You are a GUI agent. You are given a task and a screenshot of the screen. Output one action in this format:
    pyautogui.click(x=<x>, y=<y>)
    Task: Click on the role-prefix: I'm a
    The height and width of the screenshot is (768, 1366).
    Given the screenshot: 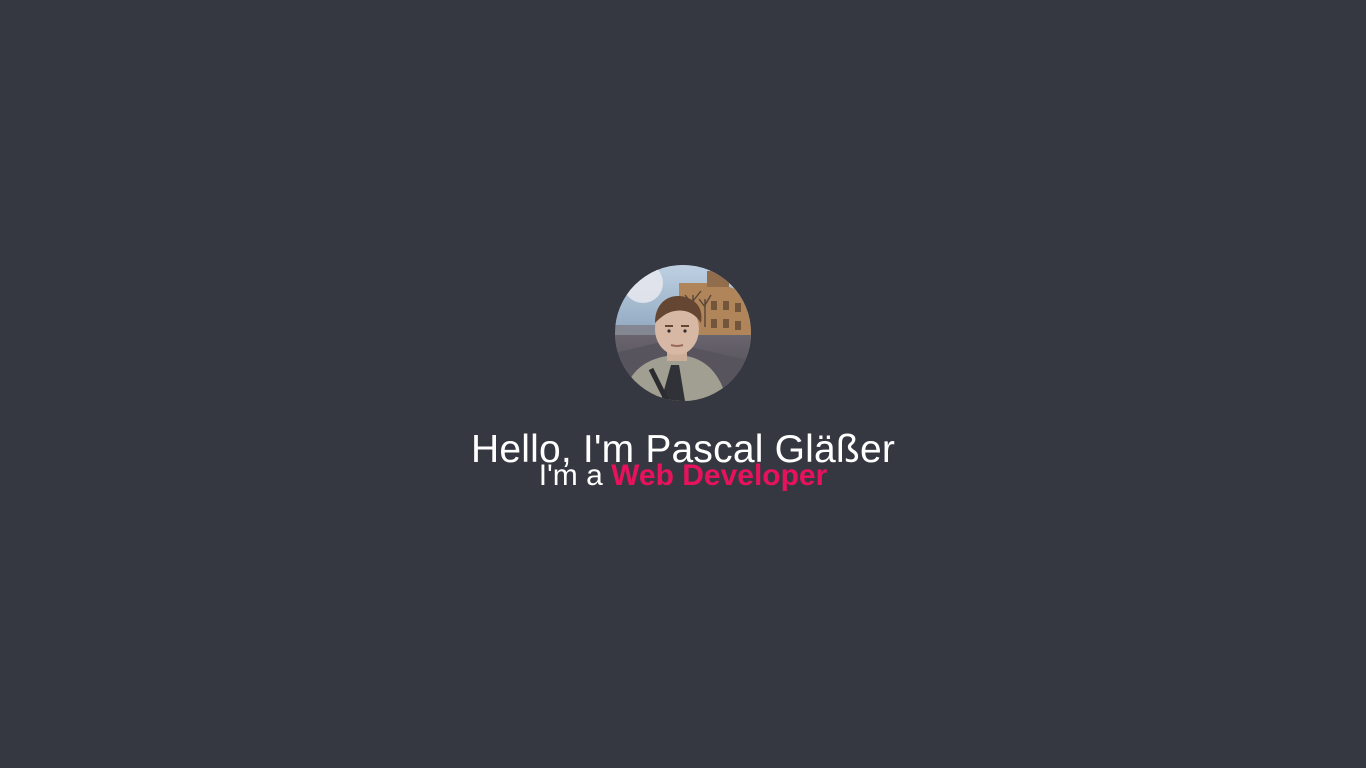 What is the action you would take?
    pyautogui.click(x=575, y=475)
    